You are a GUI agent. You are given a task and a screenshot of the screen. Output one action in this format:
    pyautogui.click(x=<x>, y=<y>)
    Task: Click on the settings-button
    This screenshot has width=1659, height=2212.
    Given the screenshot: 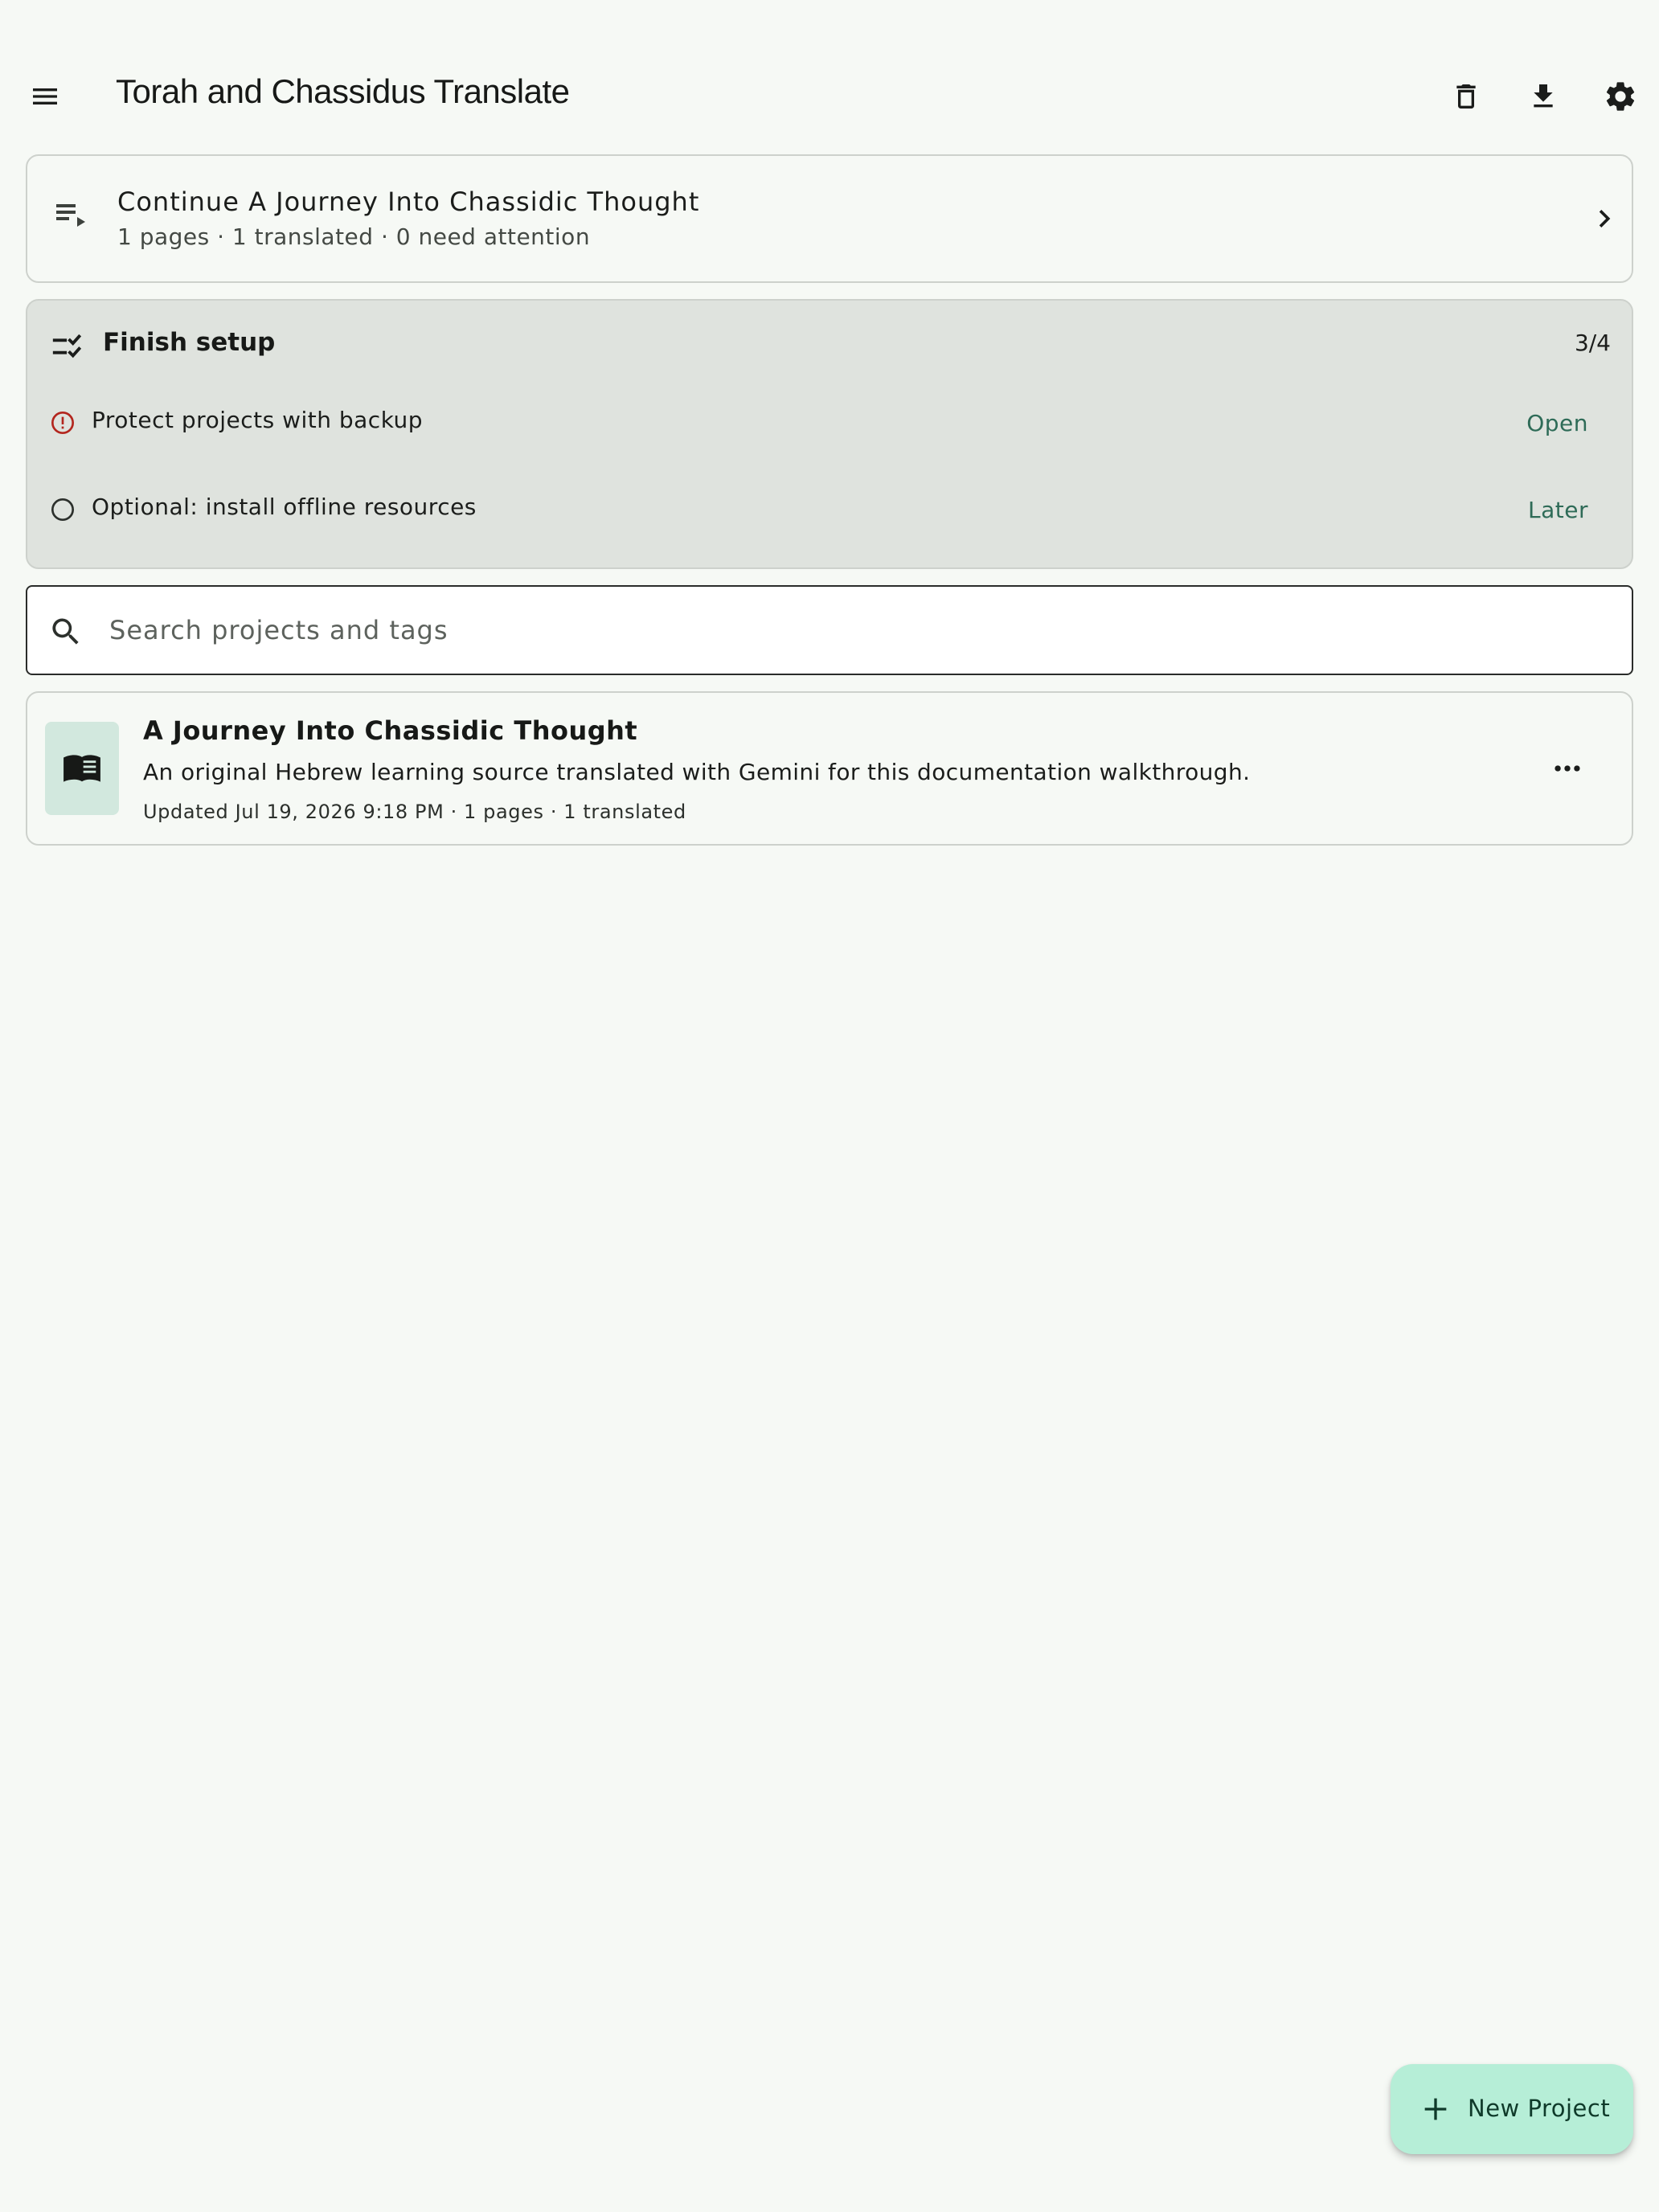 What is the action you would take?
    pyautogui.click(x=1620, y=96)
    